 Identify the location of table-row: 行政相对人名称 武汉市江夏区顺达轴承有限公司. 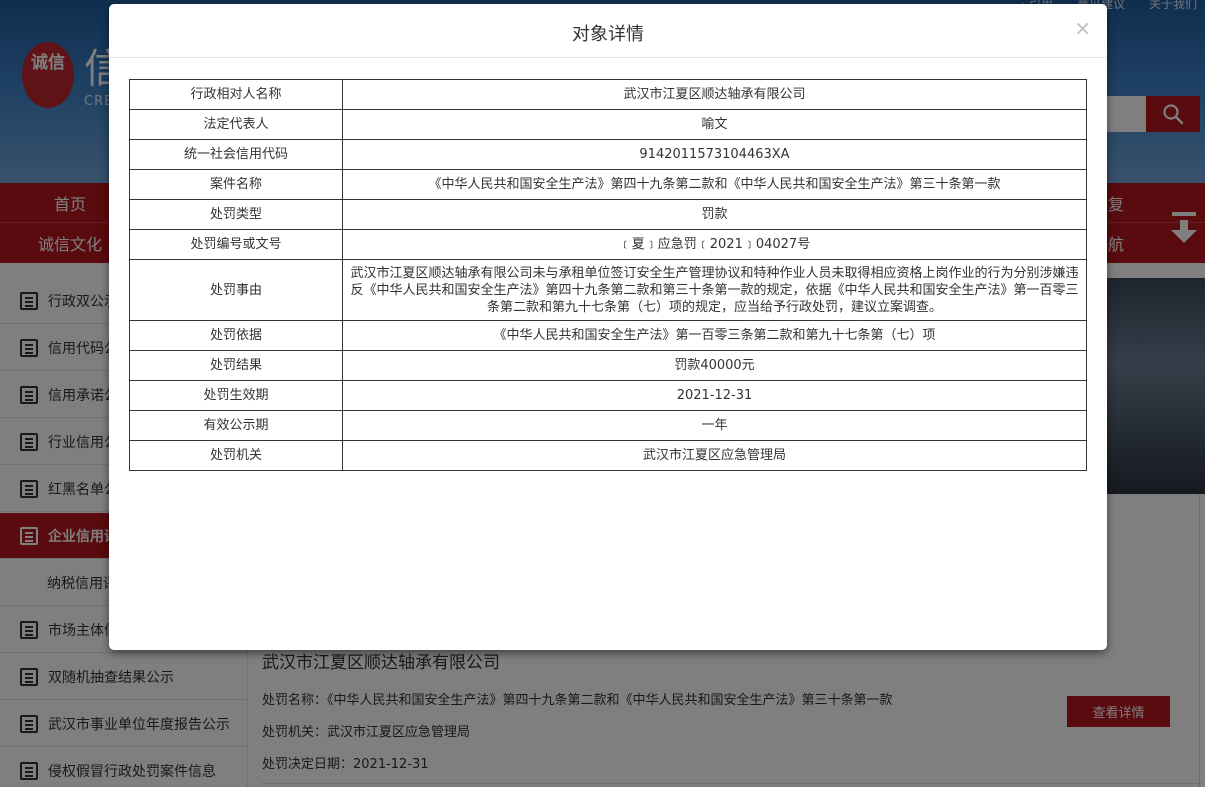
(608, 94).